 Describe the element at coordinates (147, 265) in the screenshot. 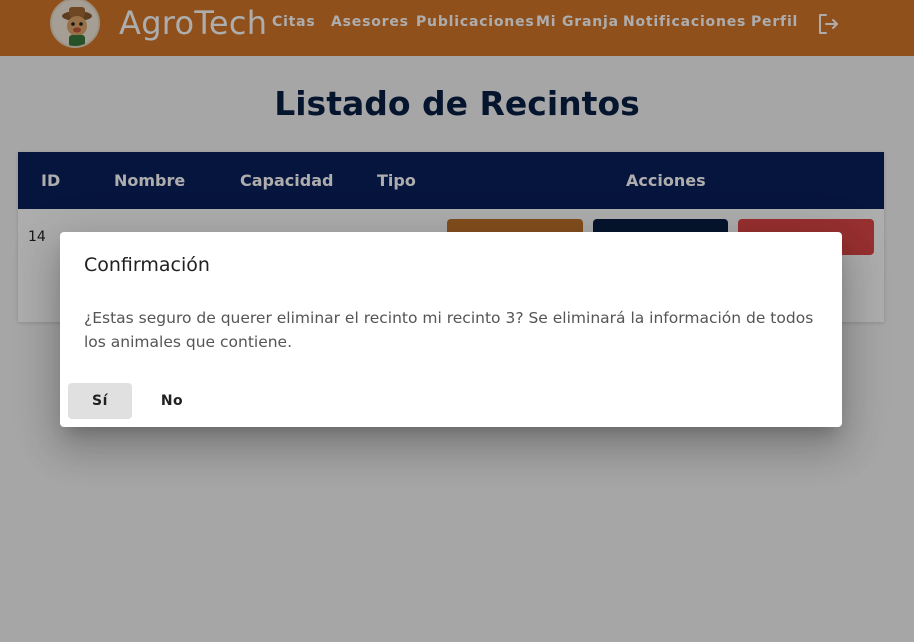

I see `dialog-title: Confirmación` at that location.